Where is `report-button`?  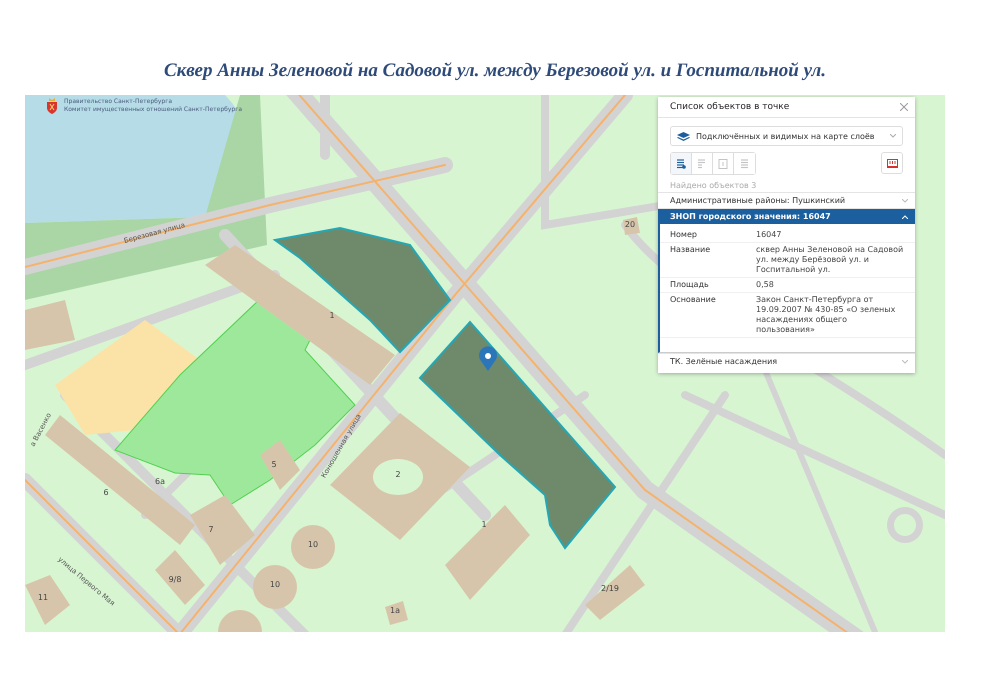 report-button is located at coordinates (892, 163).